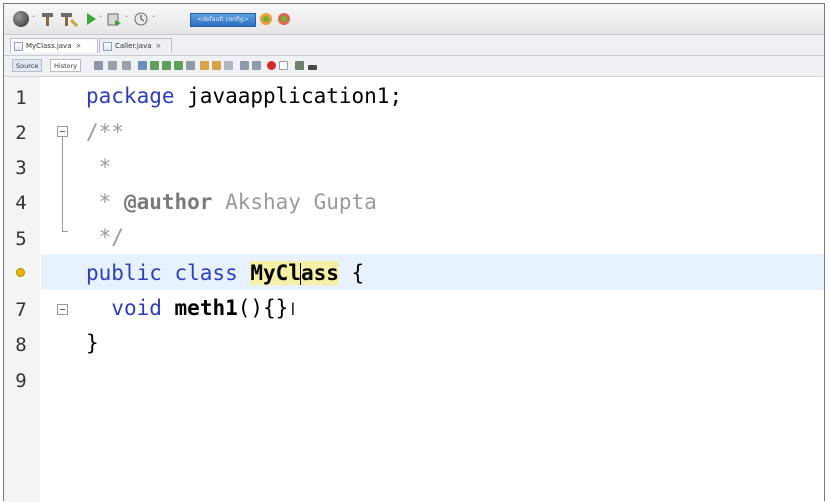 Image resolution: width=828 pixels, height=502 pixels. What do you see at coordinates (223, 20) in the screenshot?
I see `config-combo: <default config>` at bounding box center [223, 20].